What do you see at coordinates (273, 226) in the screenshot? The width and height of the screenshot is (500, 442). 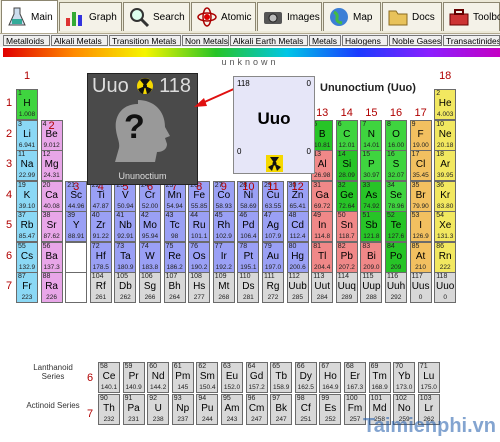 I see `element-ag: 47 Ag 107.9` at bounding box center [273, 226].